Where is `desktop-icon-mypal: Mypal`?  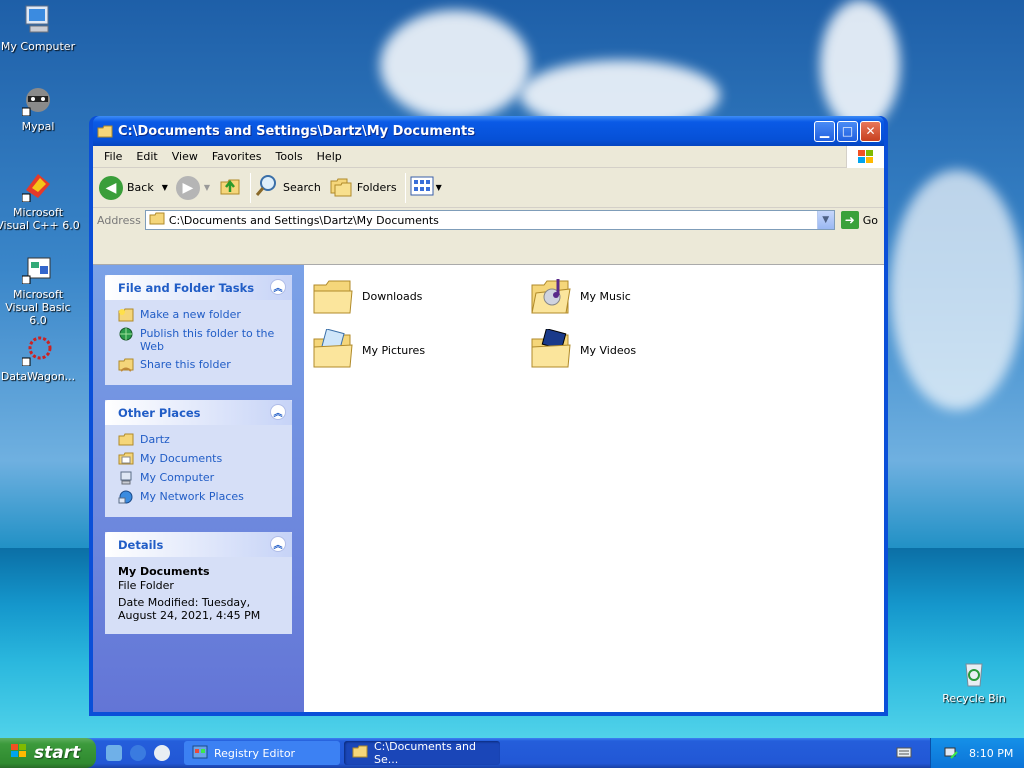 desktop-icon-mypal: Mypal is located at coordinates (40, 108).